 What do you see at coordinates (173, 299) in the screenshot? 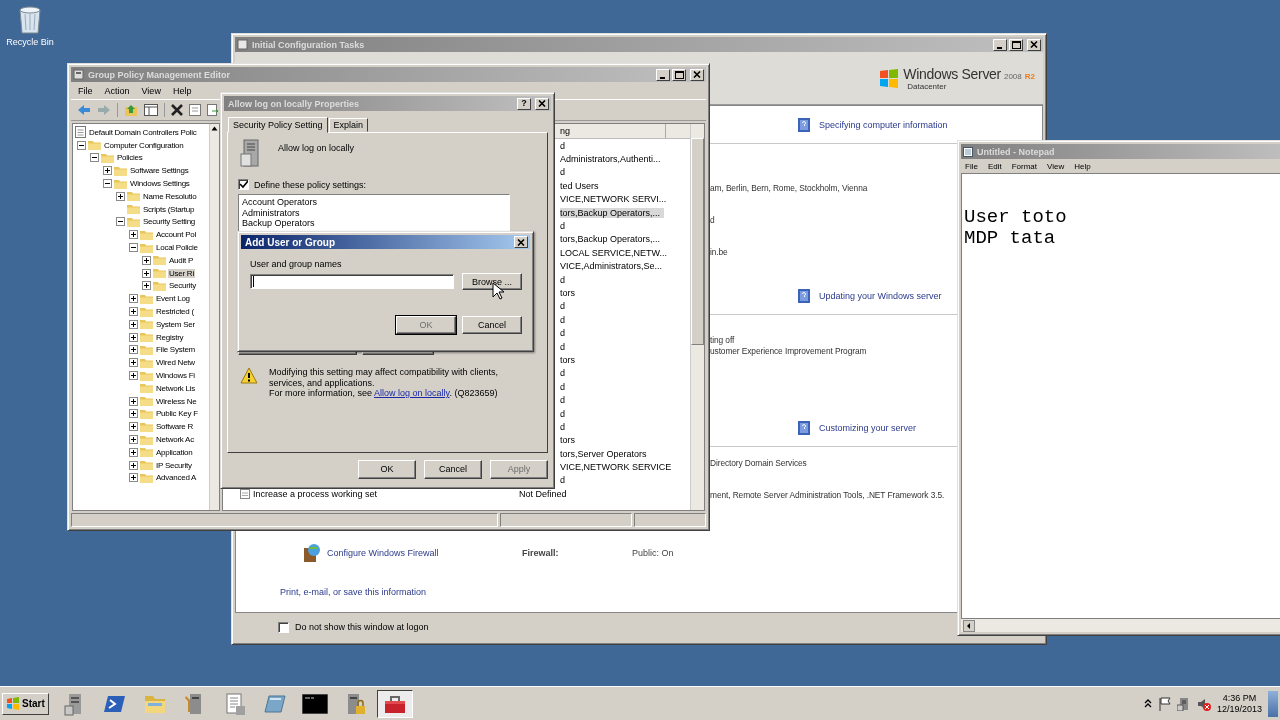
I see `tree-item: Event Log` at bounding box center [173, 299].